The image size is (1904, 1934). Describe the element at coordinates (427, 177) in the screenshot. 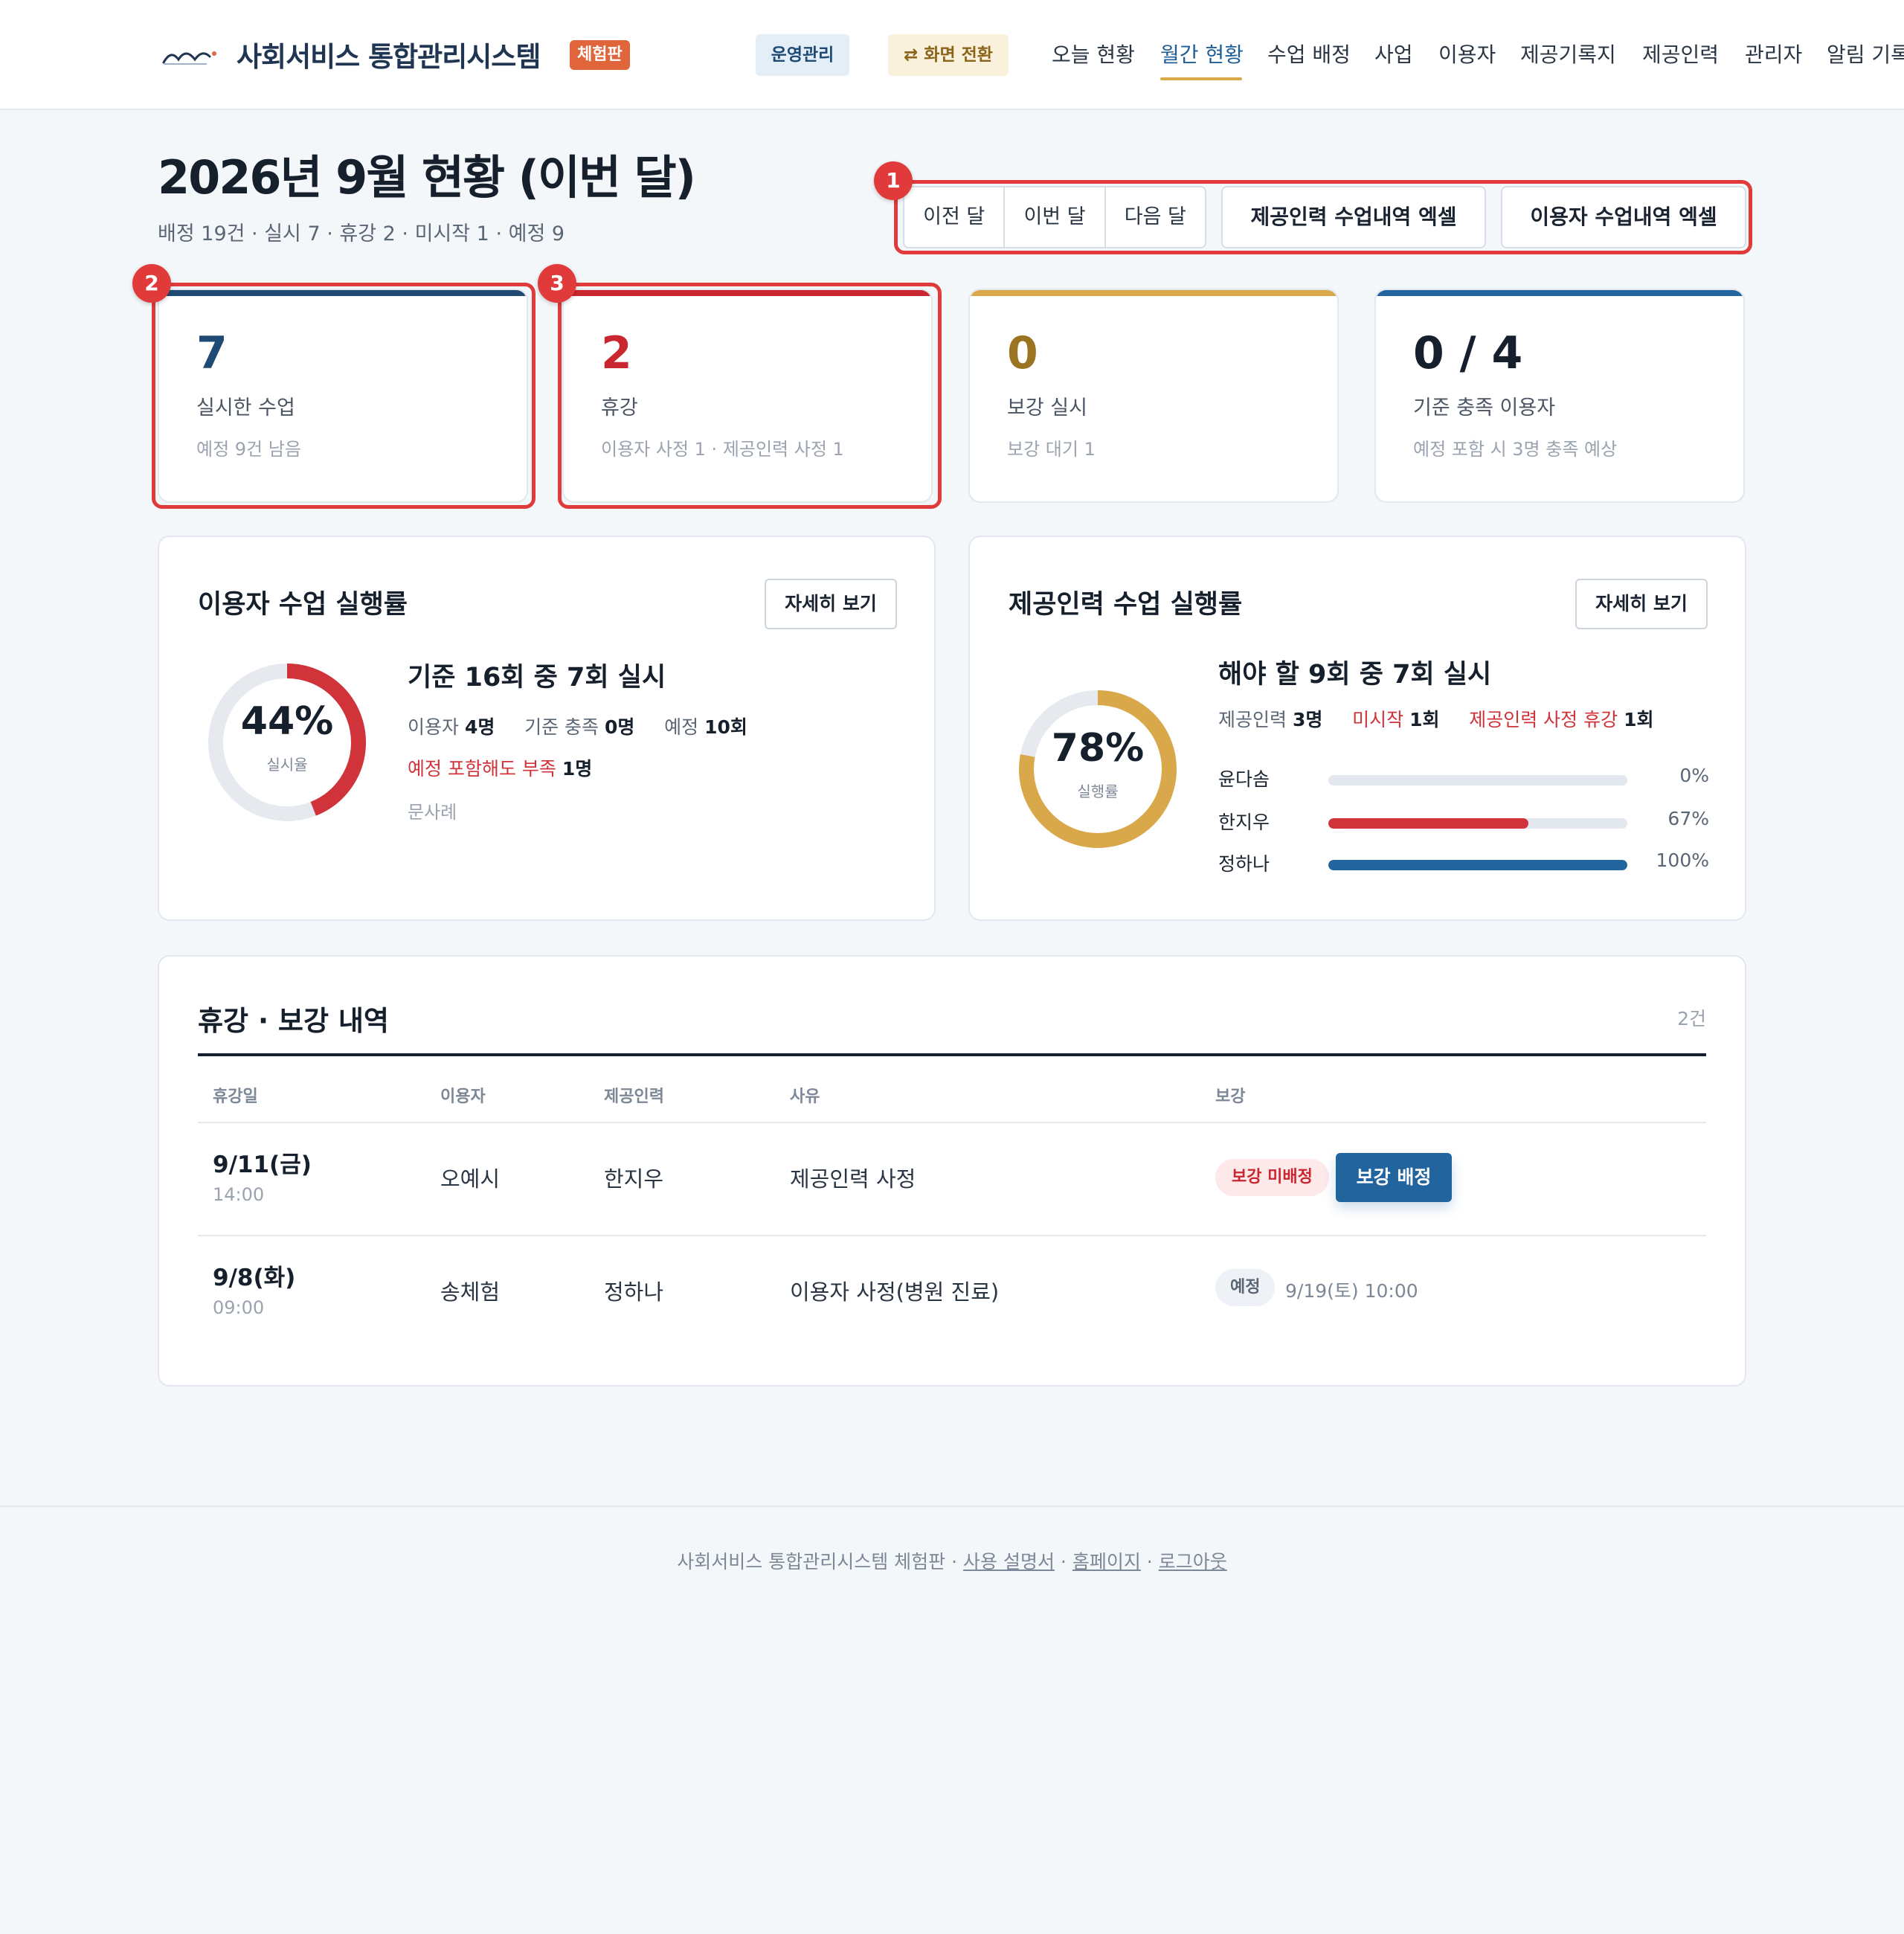

I see `page-title: 2026년 9월 현황 (이번 달)` at that location.